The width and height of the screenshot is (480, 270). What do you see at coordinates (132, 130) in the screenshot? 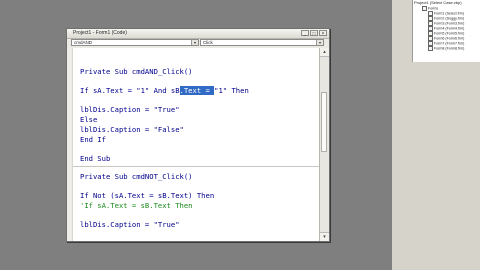
I see `code-line: lblDis.Caption = "False"` at bounding box center [132, 130].